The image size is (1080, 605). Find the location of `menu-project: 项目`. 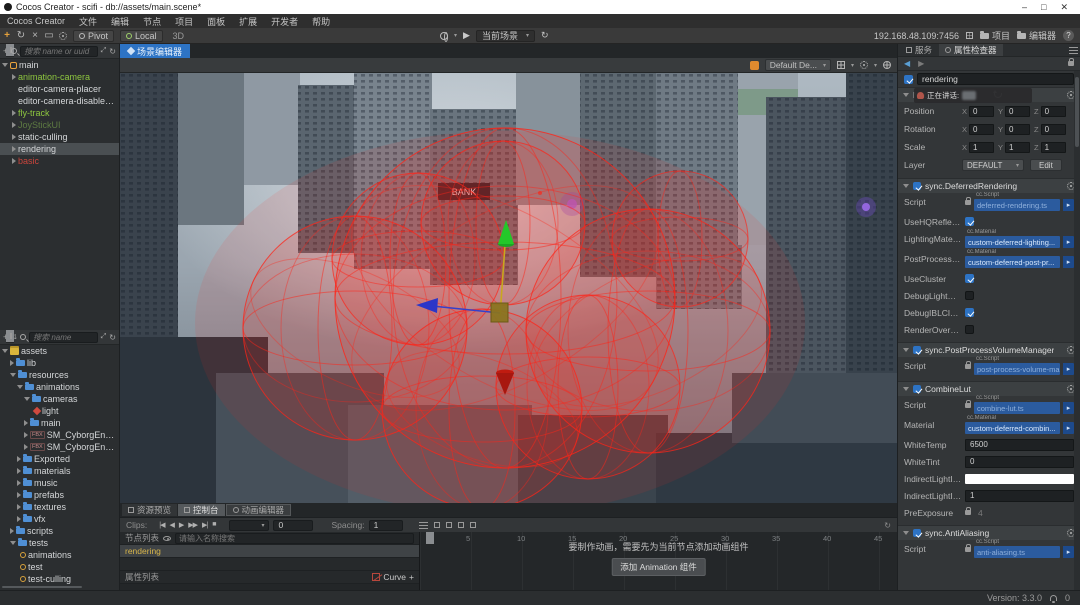

menu-project: 项目 is located at coordinates (184, 21).